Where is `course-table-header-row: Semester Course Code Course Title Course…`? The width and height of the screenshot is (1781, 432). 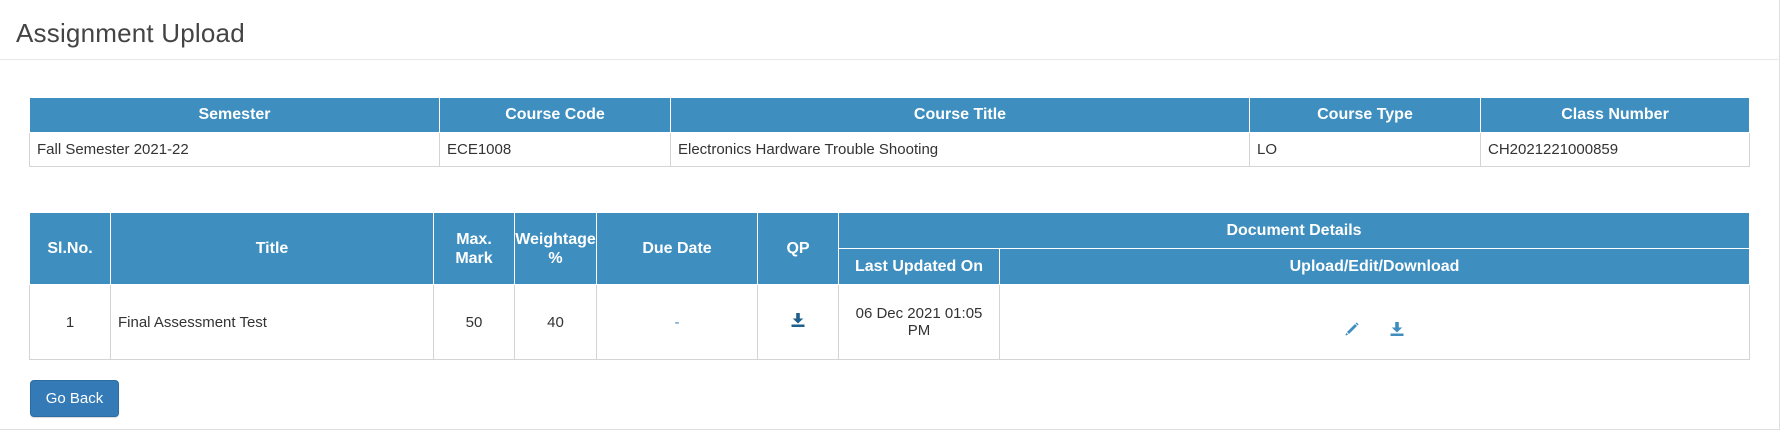 course-table-header-row: Semester Course Code Course Title Course… is located at coordinates (889, 115).